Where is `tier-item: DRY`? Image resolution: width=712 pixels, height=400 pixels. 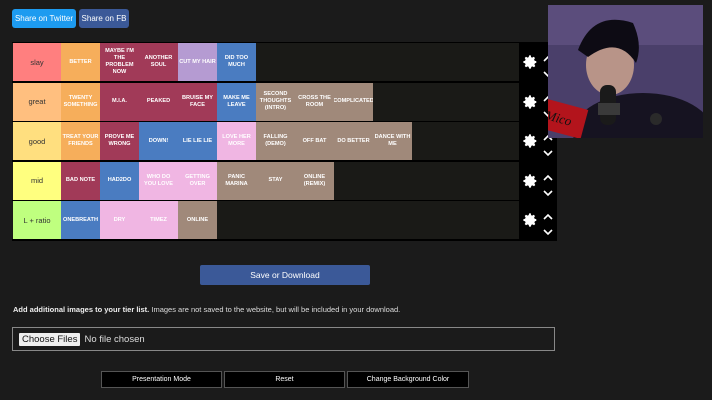
tier-item: DRY is located at coordinates (119, 220).